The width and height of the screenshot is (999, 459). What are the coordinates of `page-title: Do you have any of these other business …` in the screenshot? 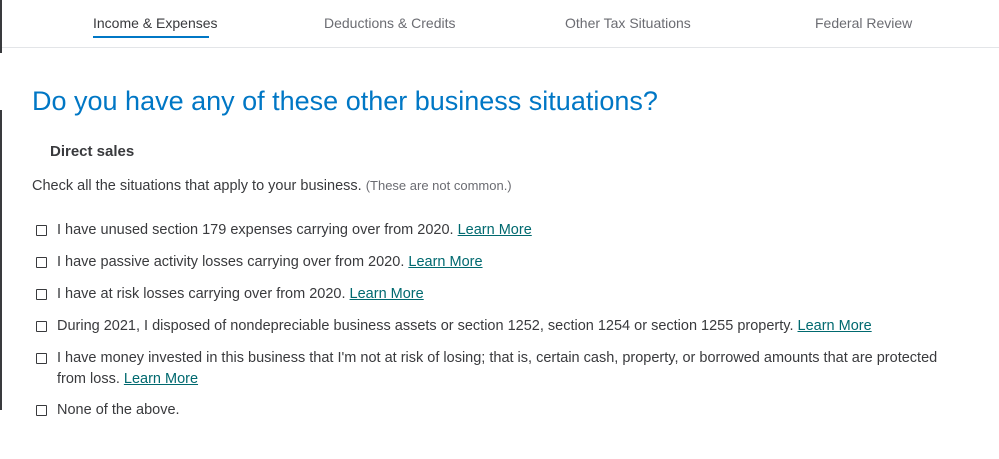 It's located at (345, 101).